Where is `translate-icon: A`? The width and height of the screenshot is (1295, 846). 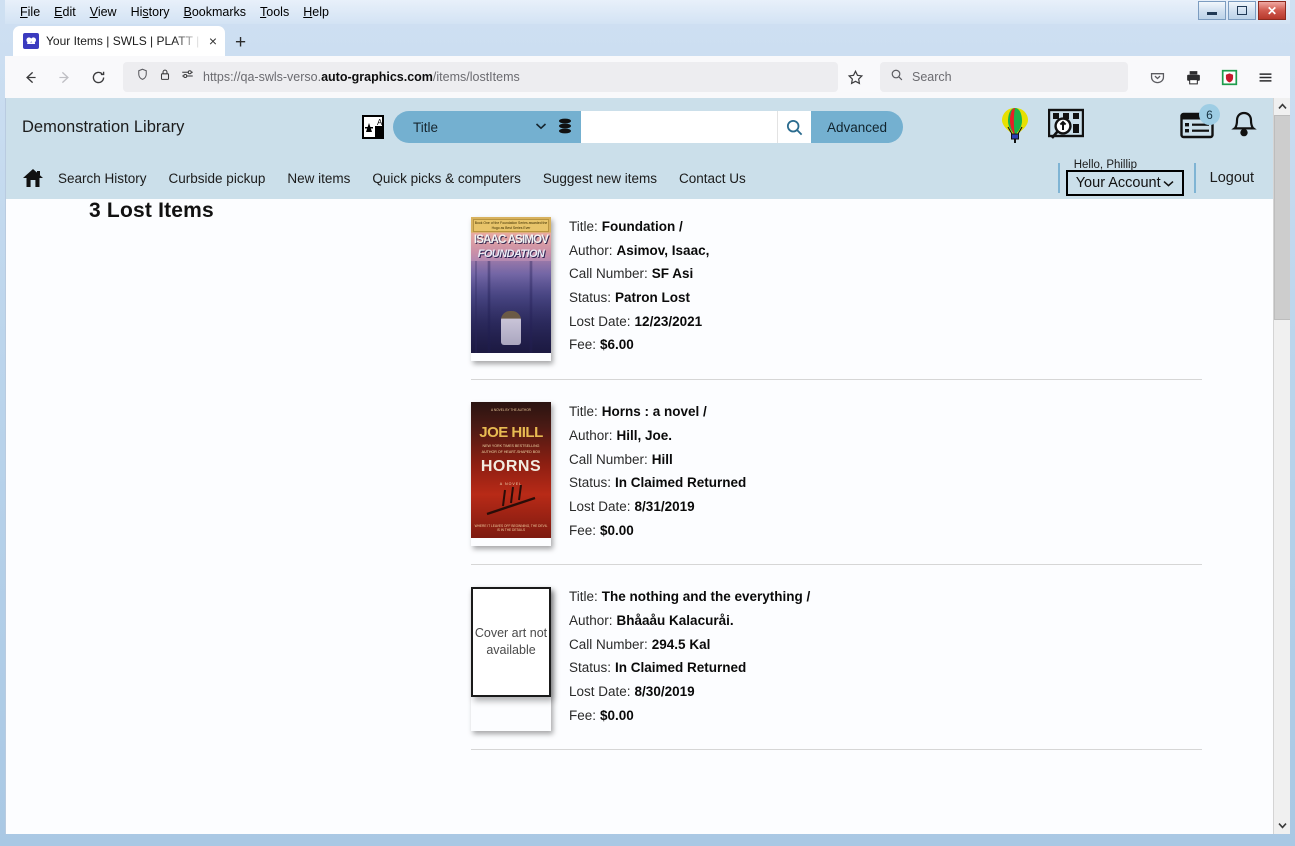 translate-icon: A is located at coordinates (373, 127).